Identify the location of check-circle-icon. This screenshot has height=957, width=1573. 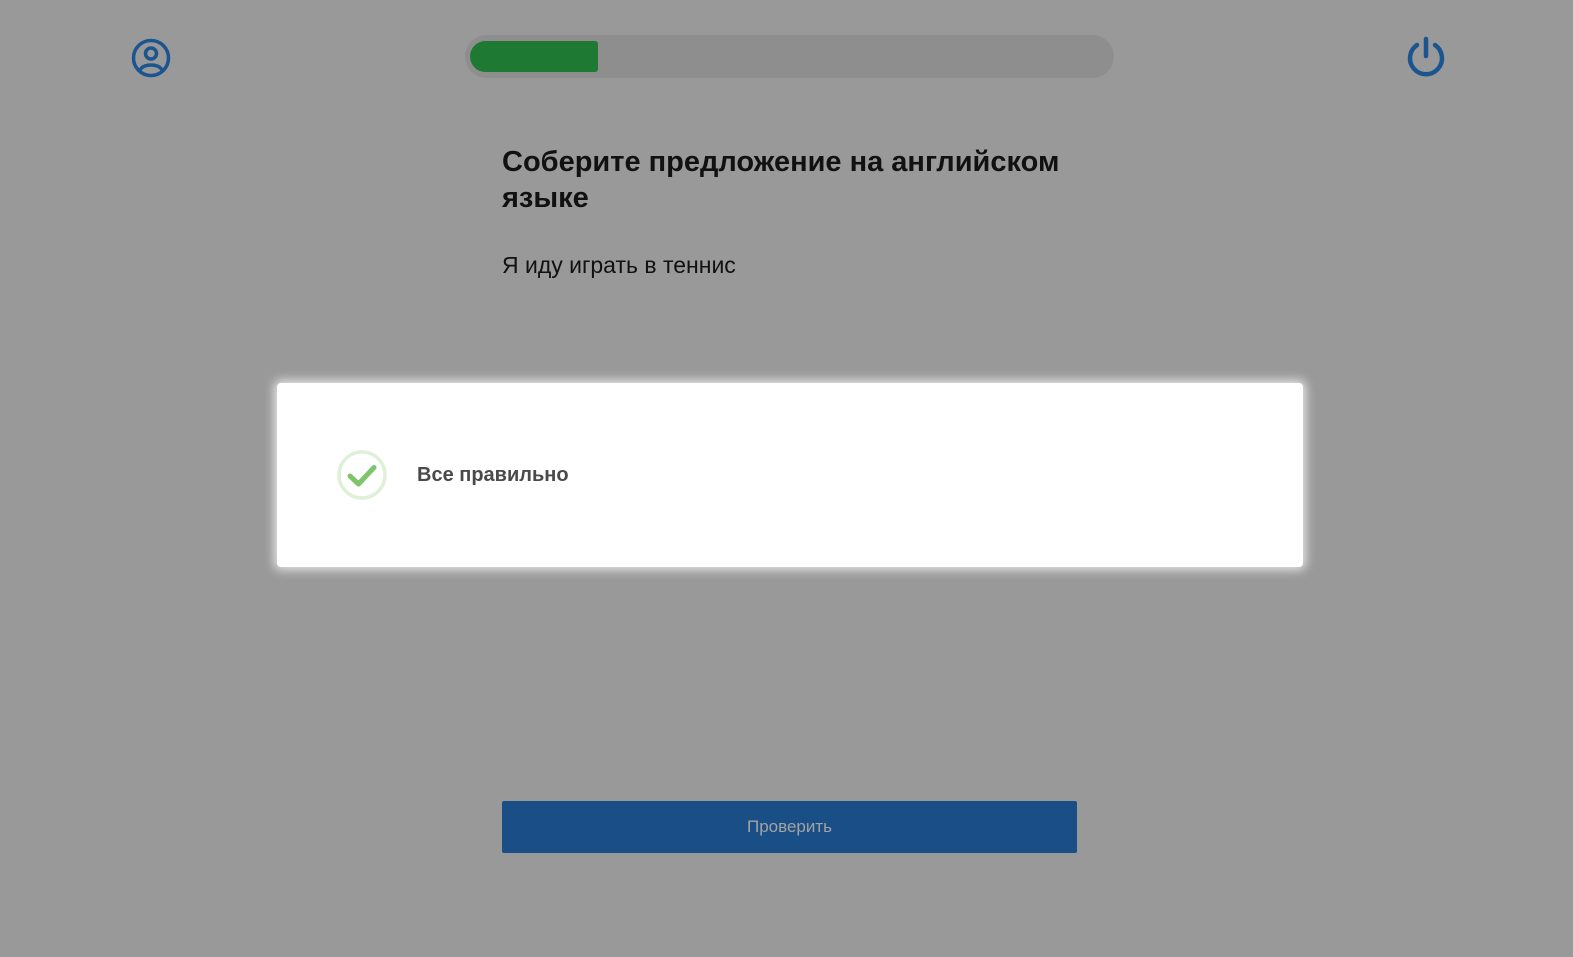
(362, 475).